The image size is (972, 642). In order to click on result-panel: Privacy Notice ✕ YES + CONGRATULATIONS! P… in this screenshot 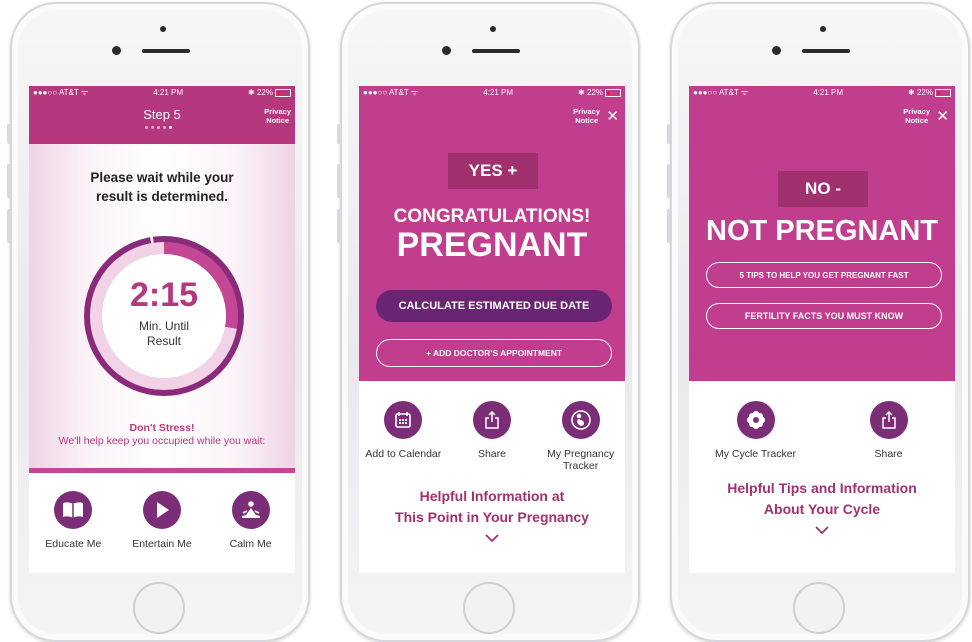, I will do `click(492, 240)`.